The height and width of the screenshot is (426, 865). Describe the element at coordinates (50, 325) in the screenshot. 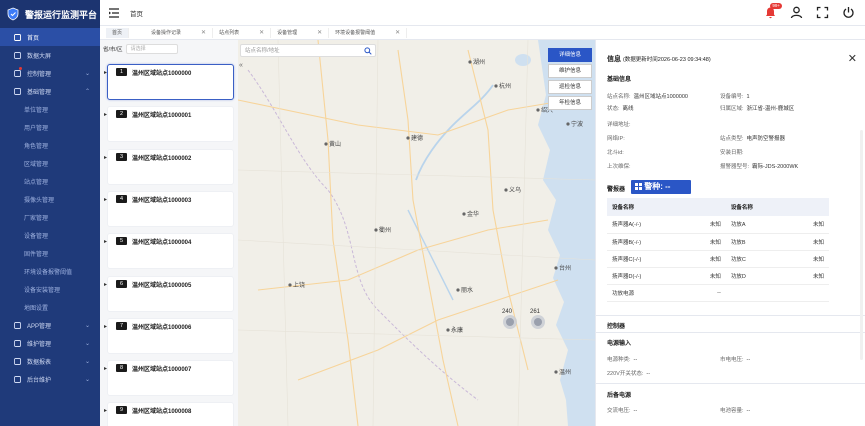

I see `sidebar-item: APP管理 ⌄` at that location.